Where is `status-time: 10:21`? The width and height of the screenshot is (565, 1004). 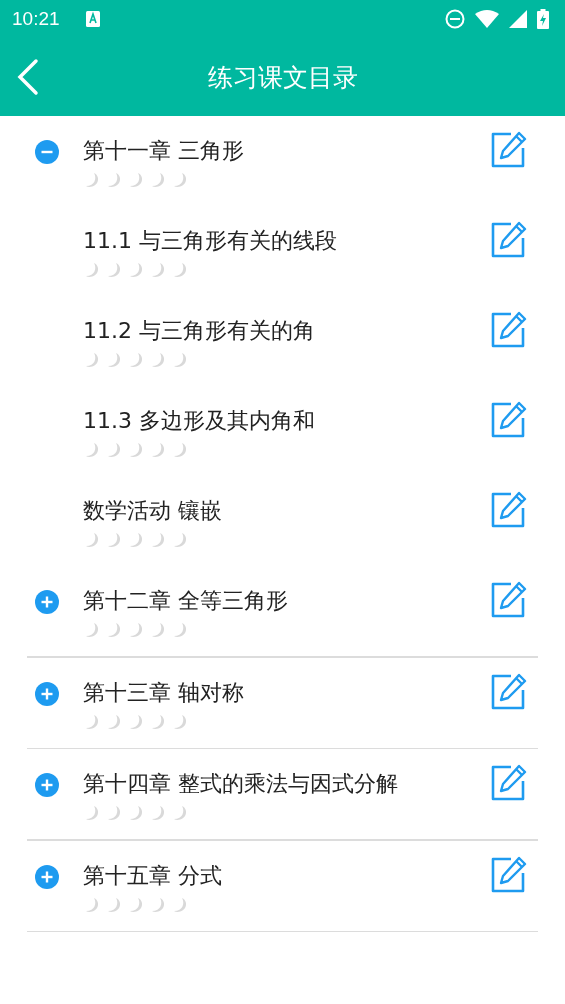
status-time: 10:21 is located at coordinates (36, 19).